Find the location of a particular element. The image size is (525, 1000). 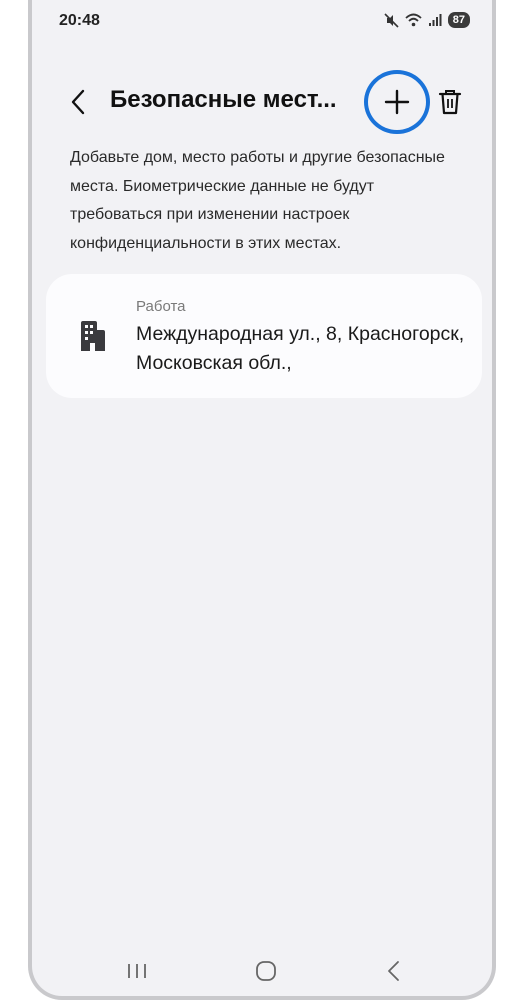

navigation-bar is located at coordinates (262, 971).